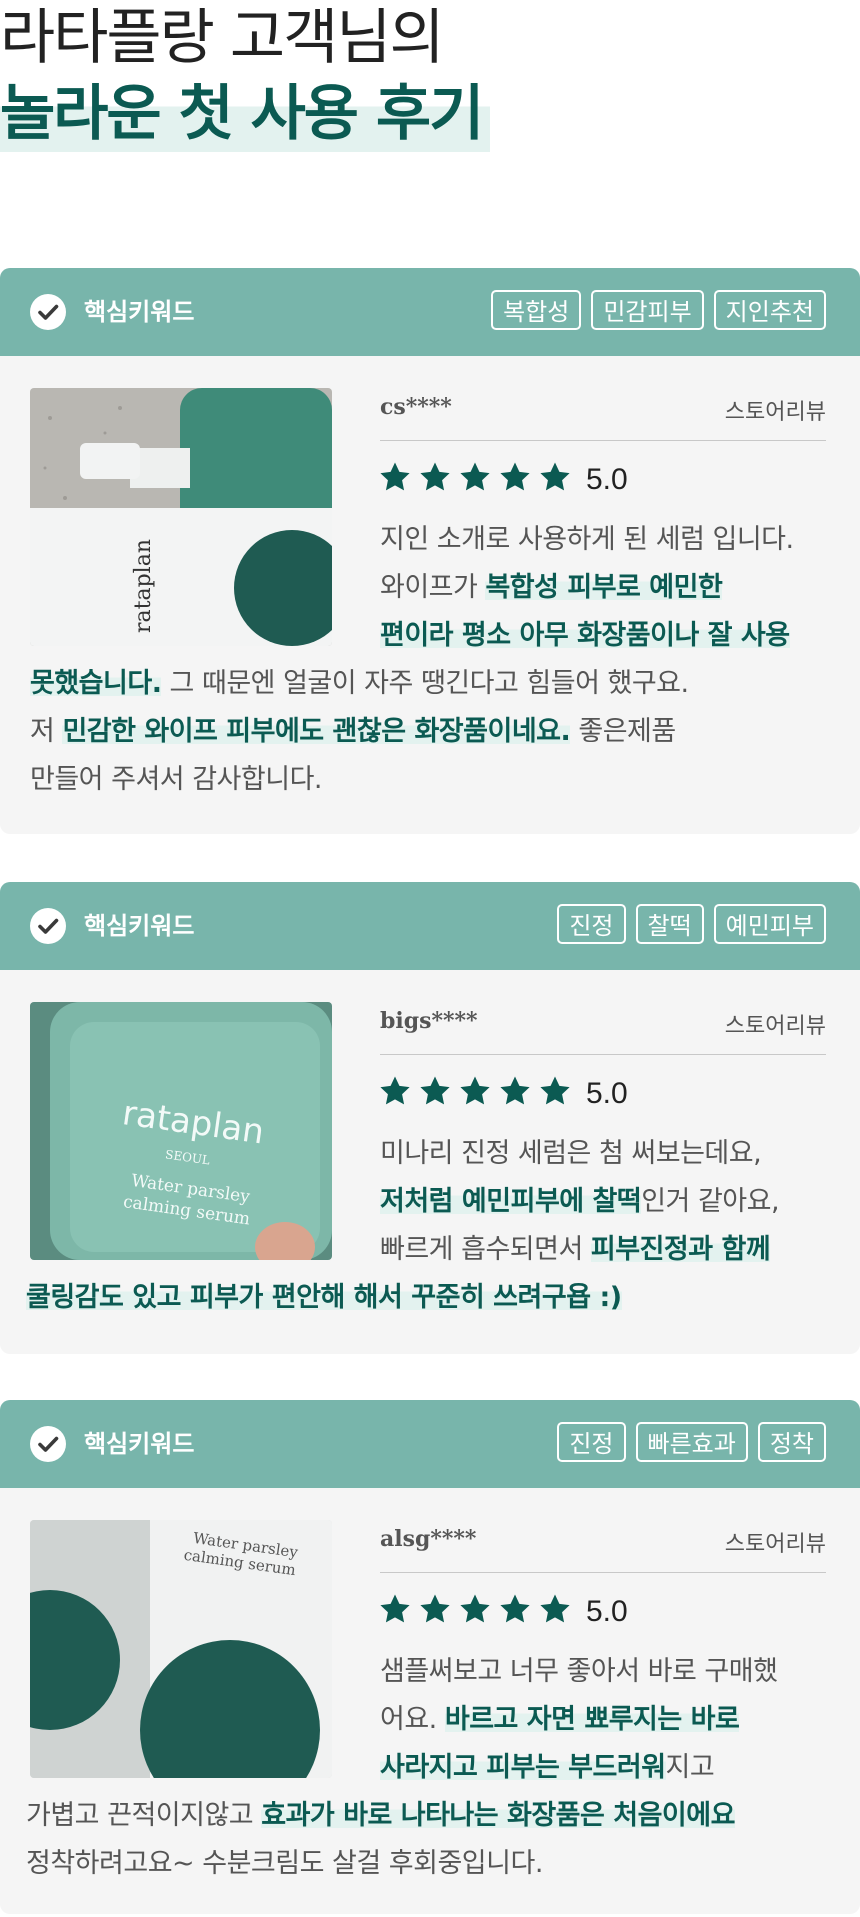  Describe the element at coordinates (647, 310) in the screenshot. I see `keyword-tag: 민감피부` at that location.